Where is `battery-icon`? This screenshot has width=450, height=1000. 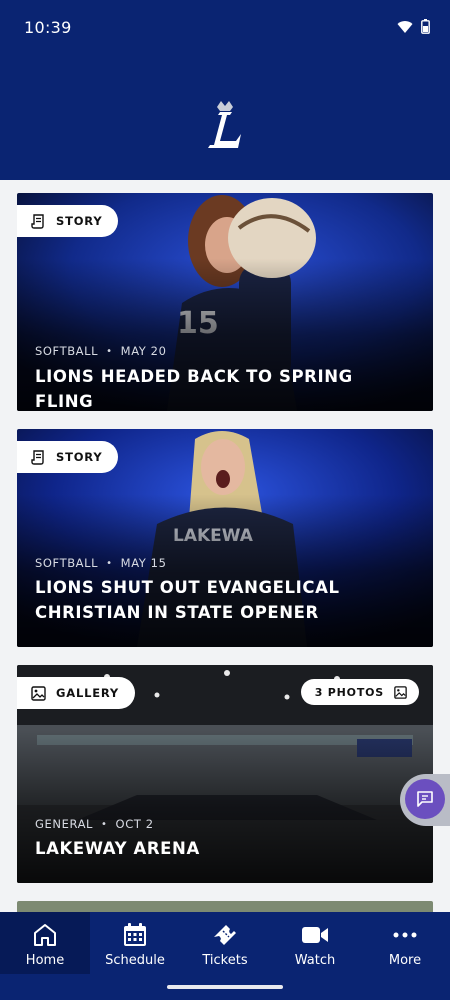 battery-icon is located at coordinates (425, 26).